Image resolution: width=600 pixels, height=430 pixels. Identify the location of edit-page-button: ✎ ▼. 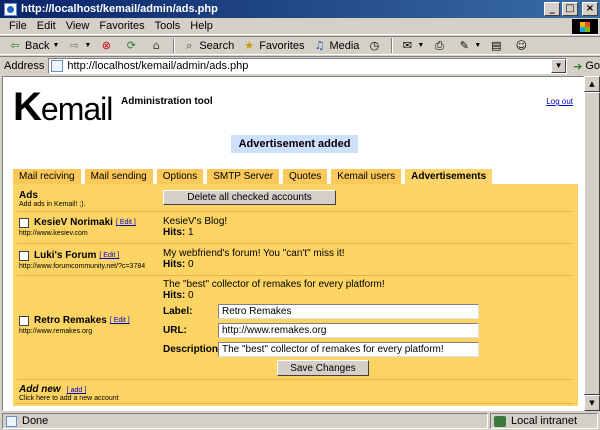
(469, 45).